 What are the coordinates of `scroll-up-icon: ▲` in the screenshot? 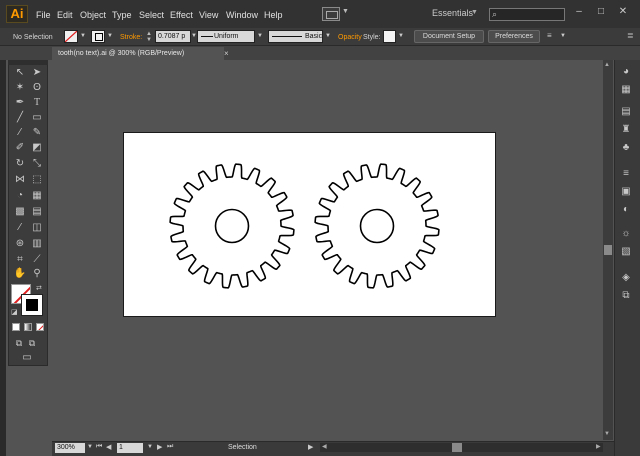 It's located at (607, 65).